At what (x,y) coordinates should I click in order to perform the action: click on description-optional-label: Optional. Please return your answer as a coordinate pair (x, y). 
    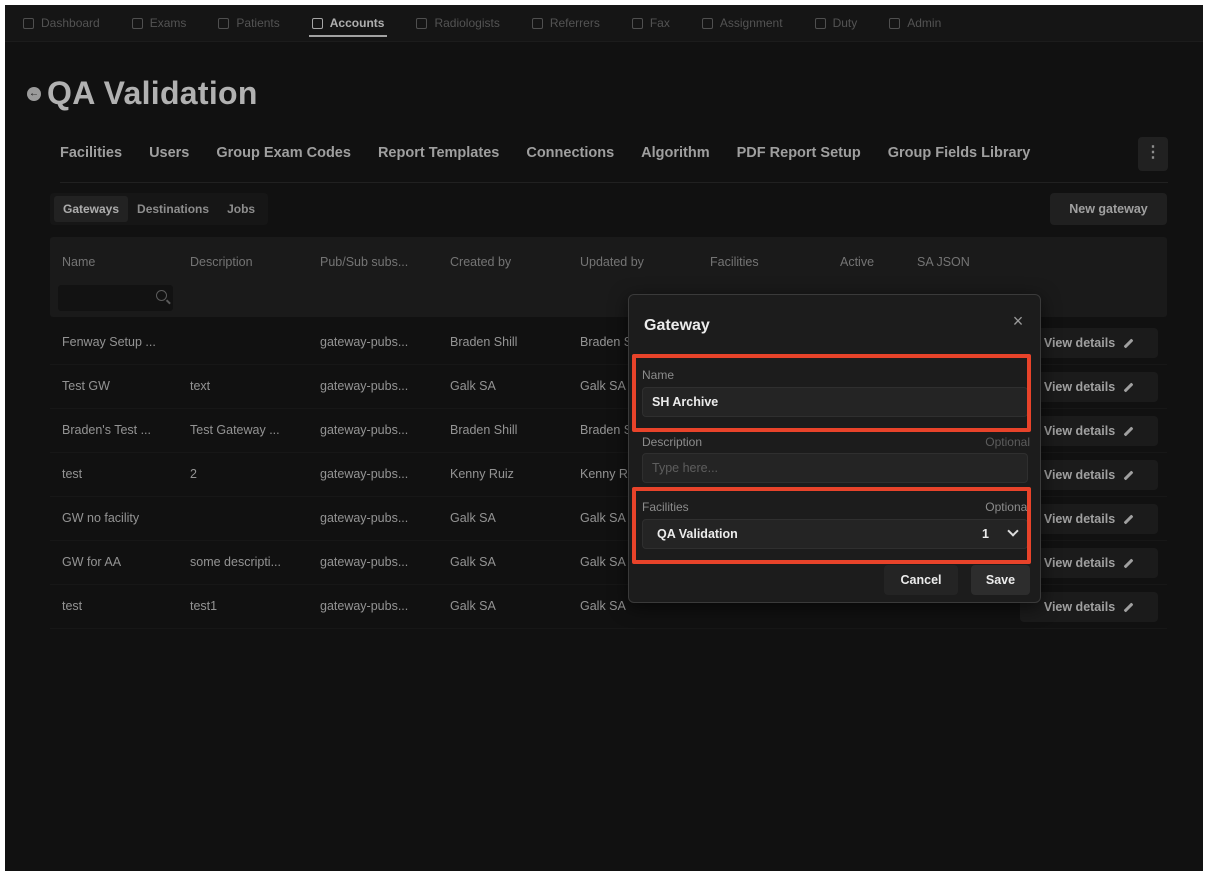
    Looking at the image, I should click on (1007, 442).